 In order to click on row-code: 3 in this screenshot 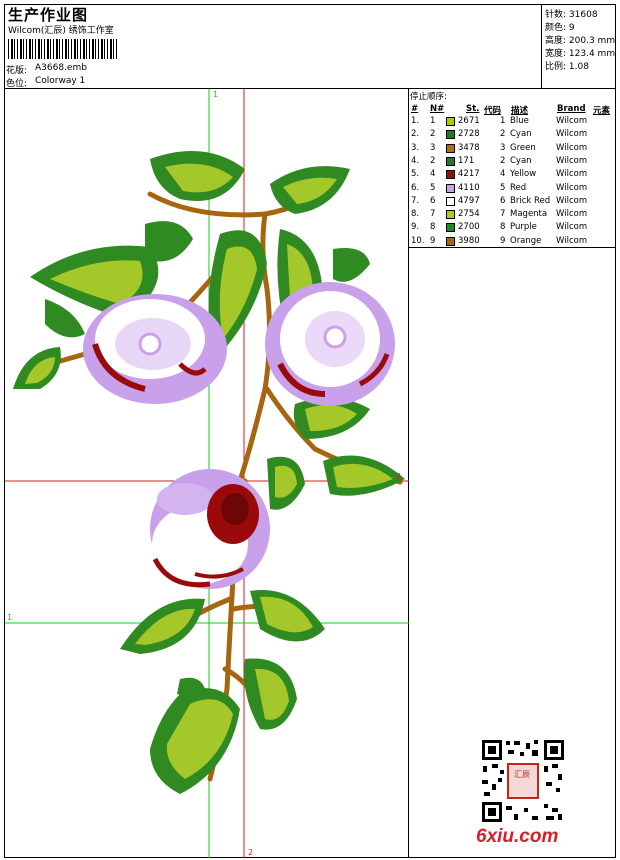, I will do `click(503, 147)`.